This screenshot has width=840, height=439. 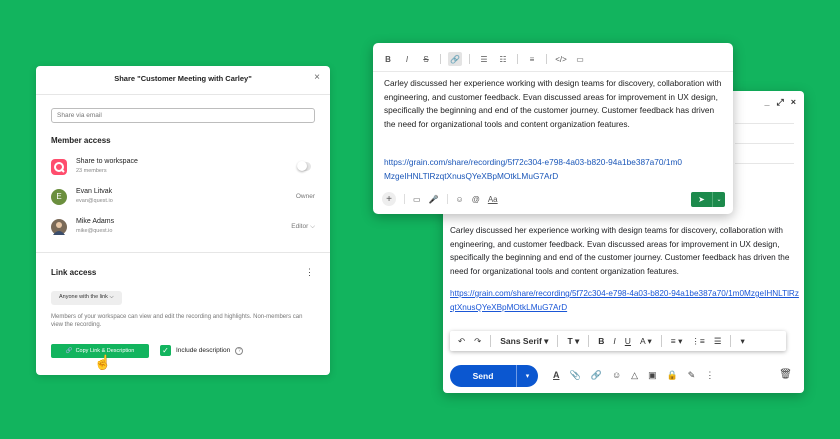 What do you see at coordinates (677, 341) in the screenshot?
I see `align-select: ≡ ▾` at bounding box center [677, 341].